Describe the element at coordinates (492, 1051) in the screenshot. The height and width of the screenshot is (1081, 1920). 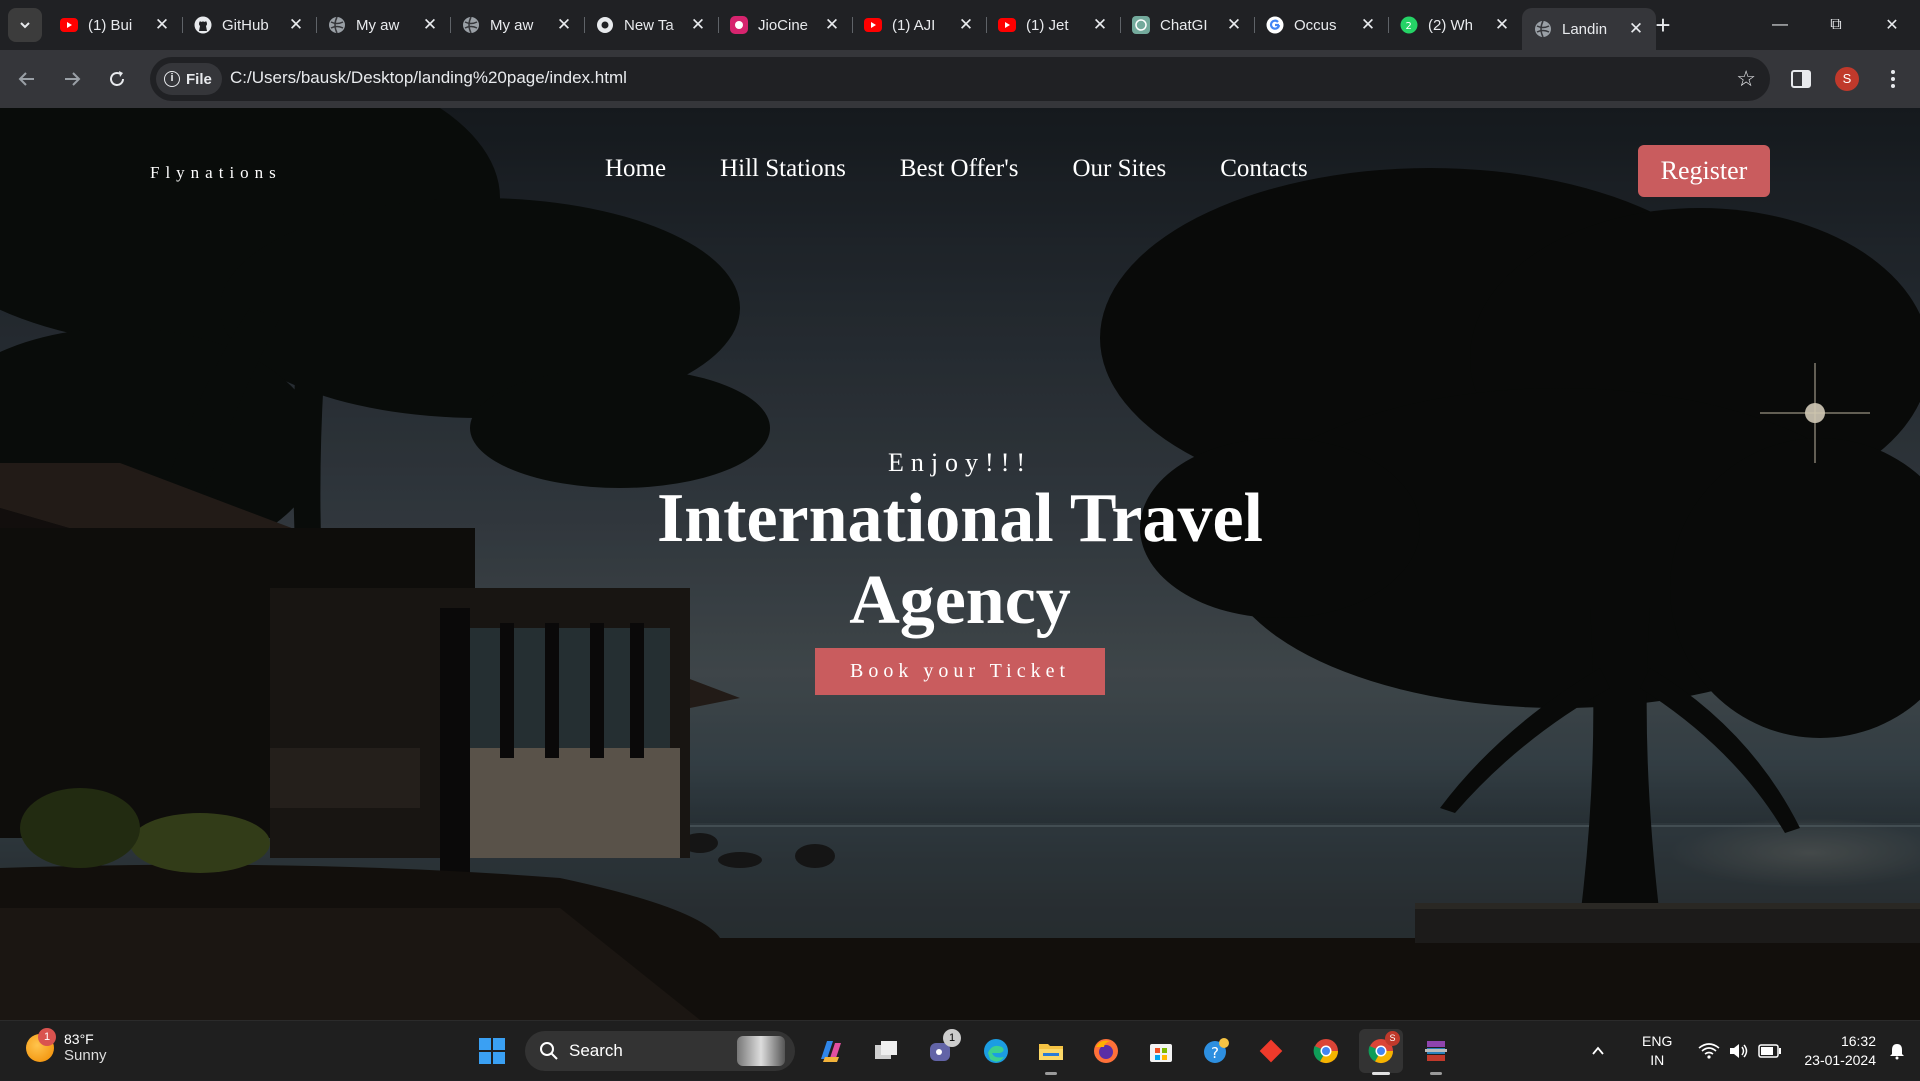
I see `start-button` at that location.